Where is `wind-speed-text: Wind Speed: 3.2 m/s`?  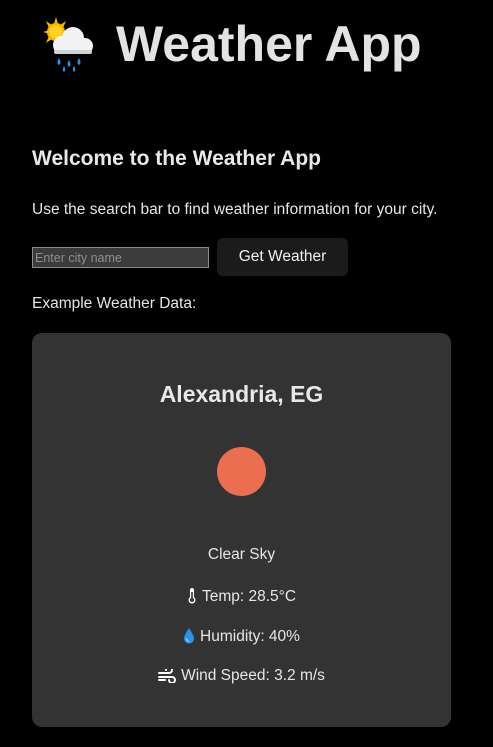
wind-speed-text: Wind Speed: 3.2 m/s is located at coordinates (253, 675).